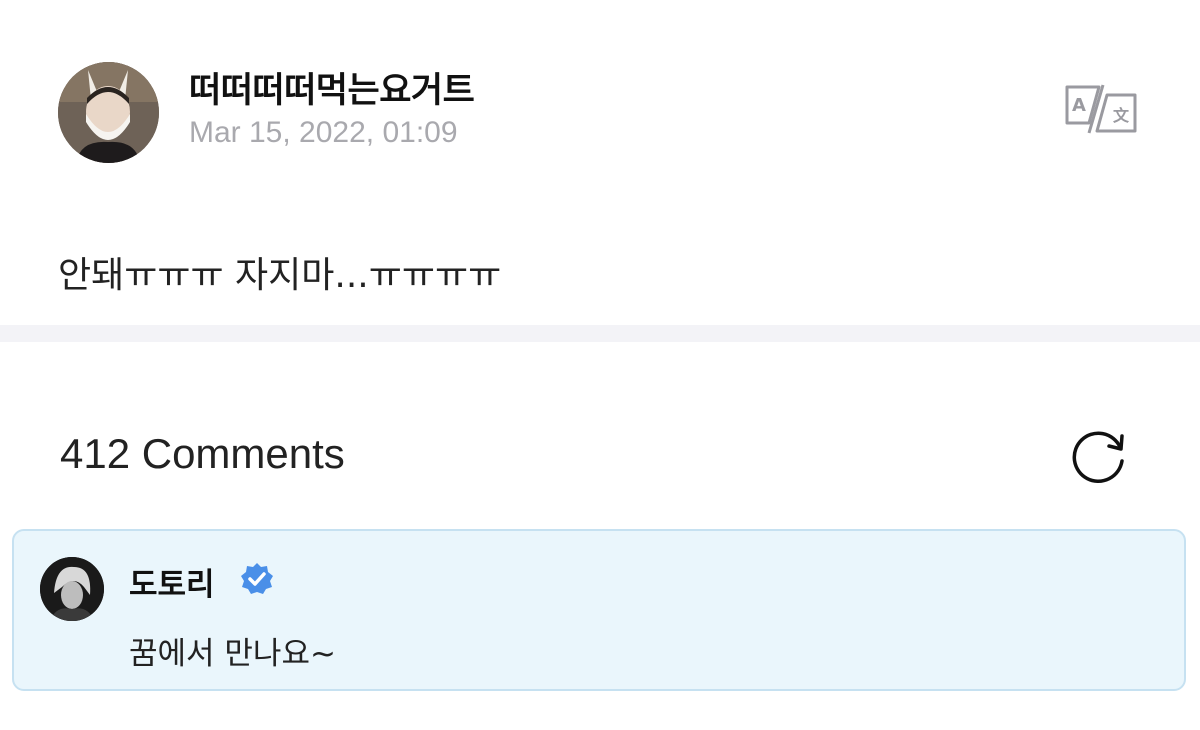  I want to click on svg-text: A, so click(1079, 105).